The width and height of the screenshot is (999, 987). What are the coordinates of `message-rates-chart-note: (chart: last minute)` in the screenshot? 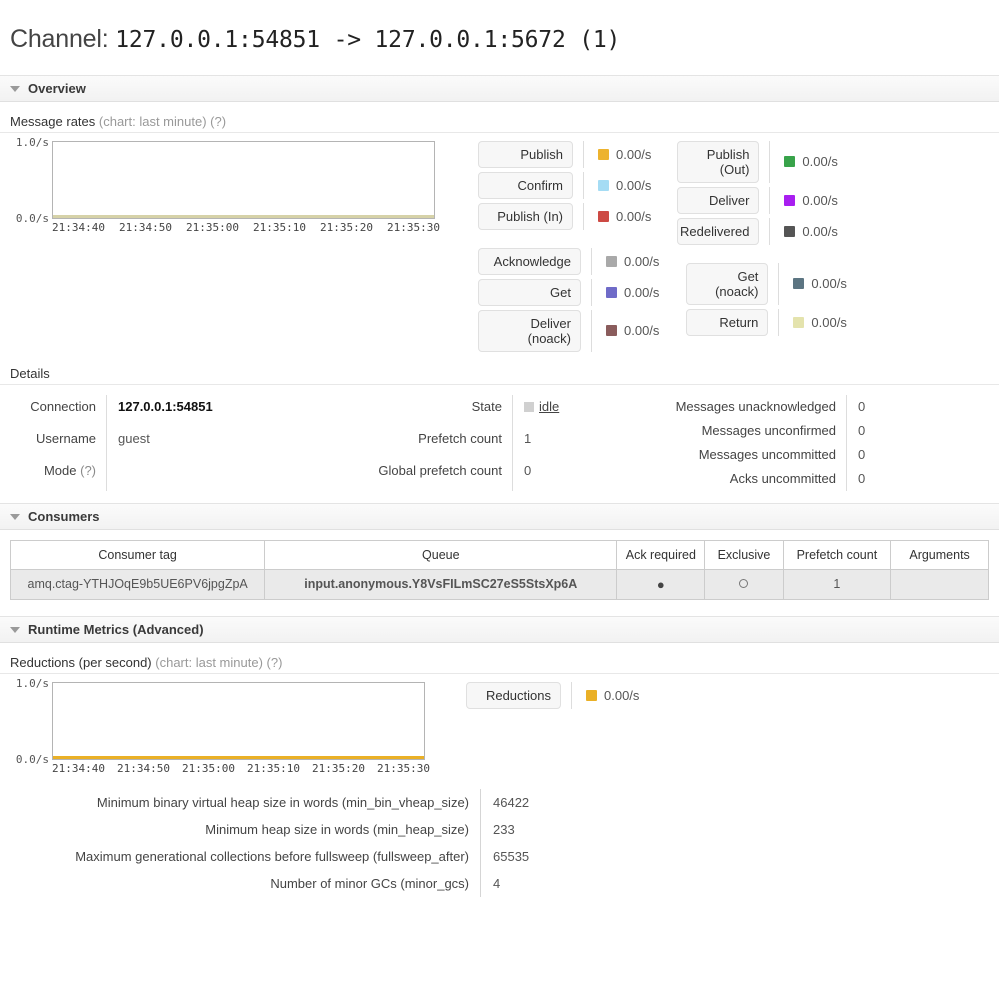 It's located at (152, 121).